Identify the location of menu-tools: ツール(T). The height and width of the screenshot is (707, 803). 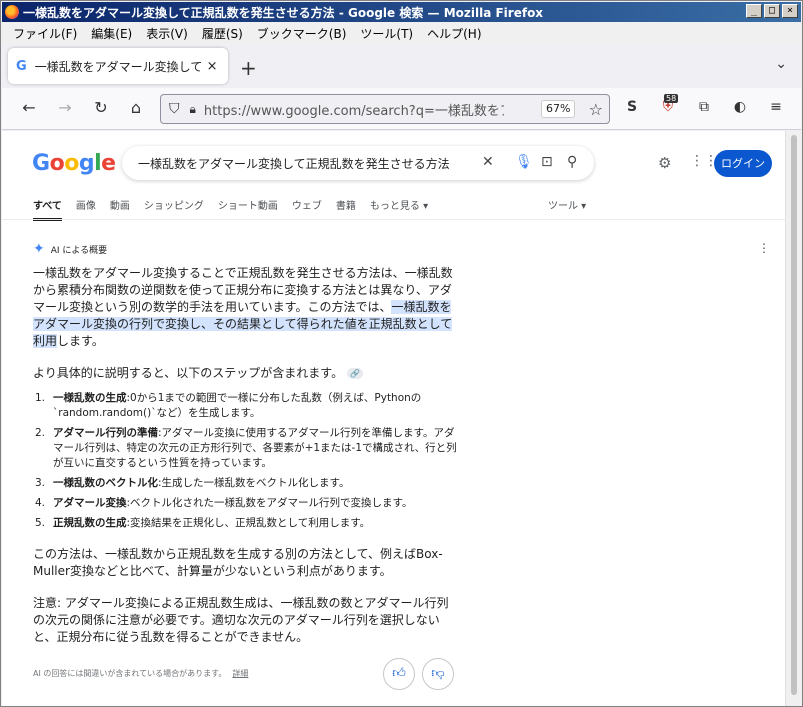
(386, 33).